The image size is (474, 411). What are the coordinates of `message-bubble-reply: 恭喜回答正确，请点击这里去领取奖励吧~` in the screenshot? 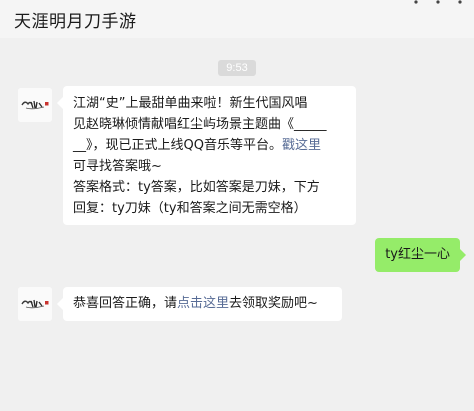 It's located at (199, 304).